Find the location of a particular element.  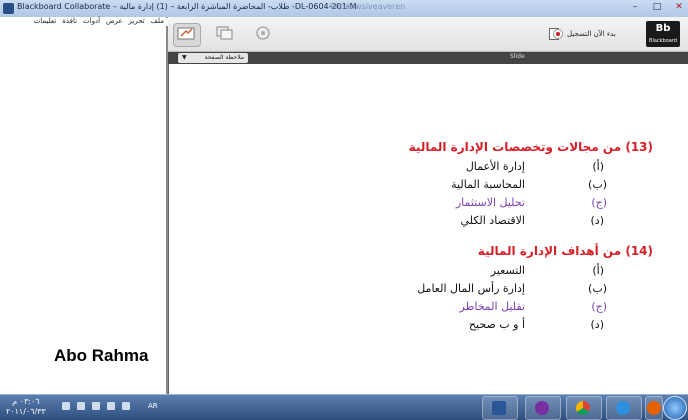

record-control: بدء الآن التسجيل is located at coordinates (584, 34).